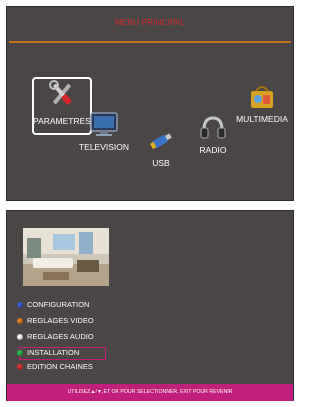  Describe the element at coordinates (102, 367) in the screenshot. I see `list-item-edition-chaines: EDITION CHAINES` at that location.